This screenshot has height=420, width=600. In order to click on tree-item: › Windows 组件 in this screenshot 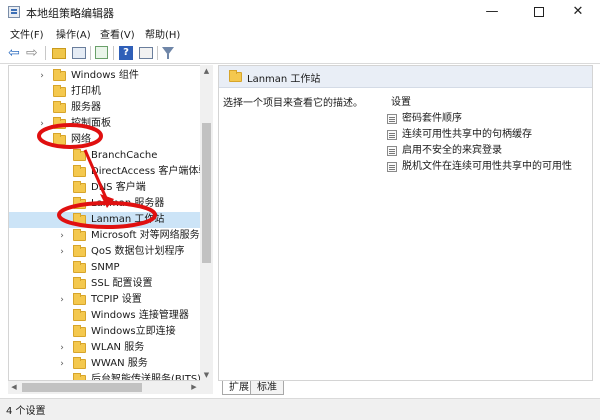, I will do `click(106, 76)`.